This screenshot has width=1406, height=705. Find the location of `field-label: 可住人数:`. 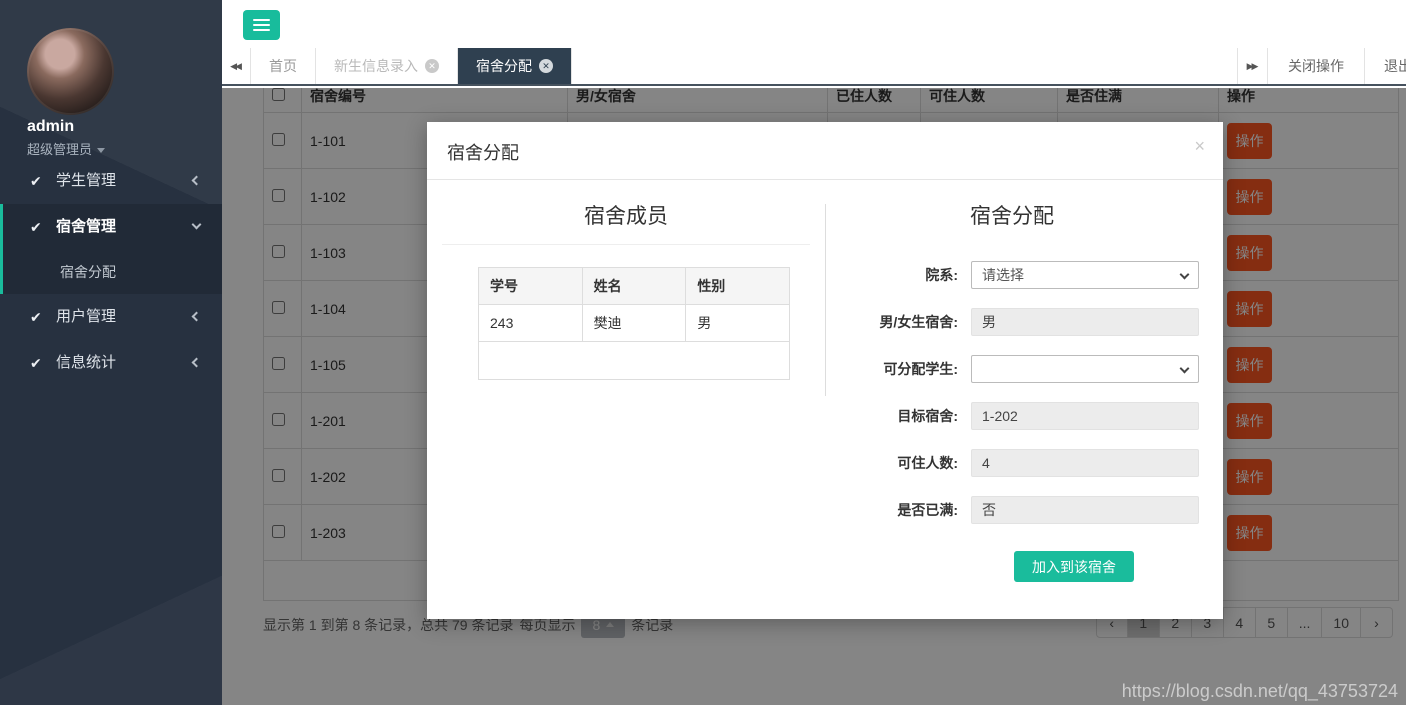

field-label: 可住人数: is located at coordinates (927, 463).